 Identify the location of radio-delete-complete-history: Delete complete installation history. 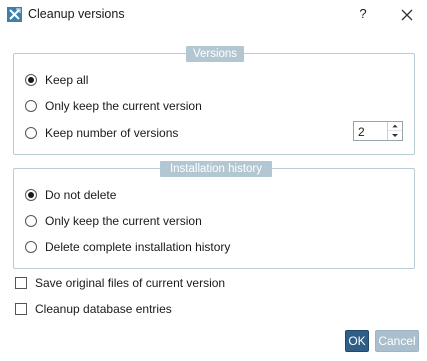
(127, 247).